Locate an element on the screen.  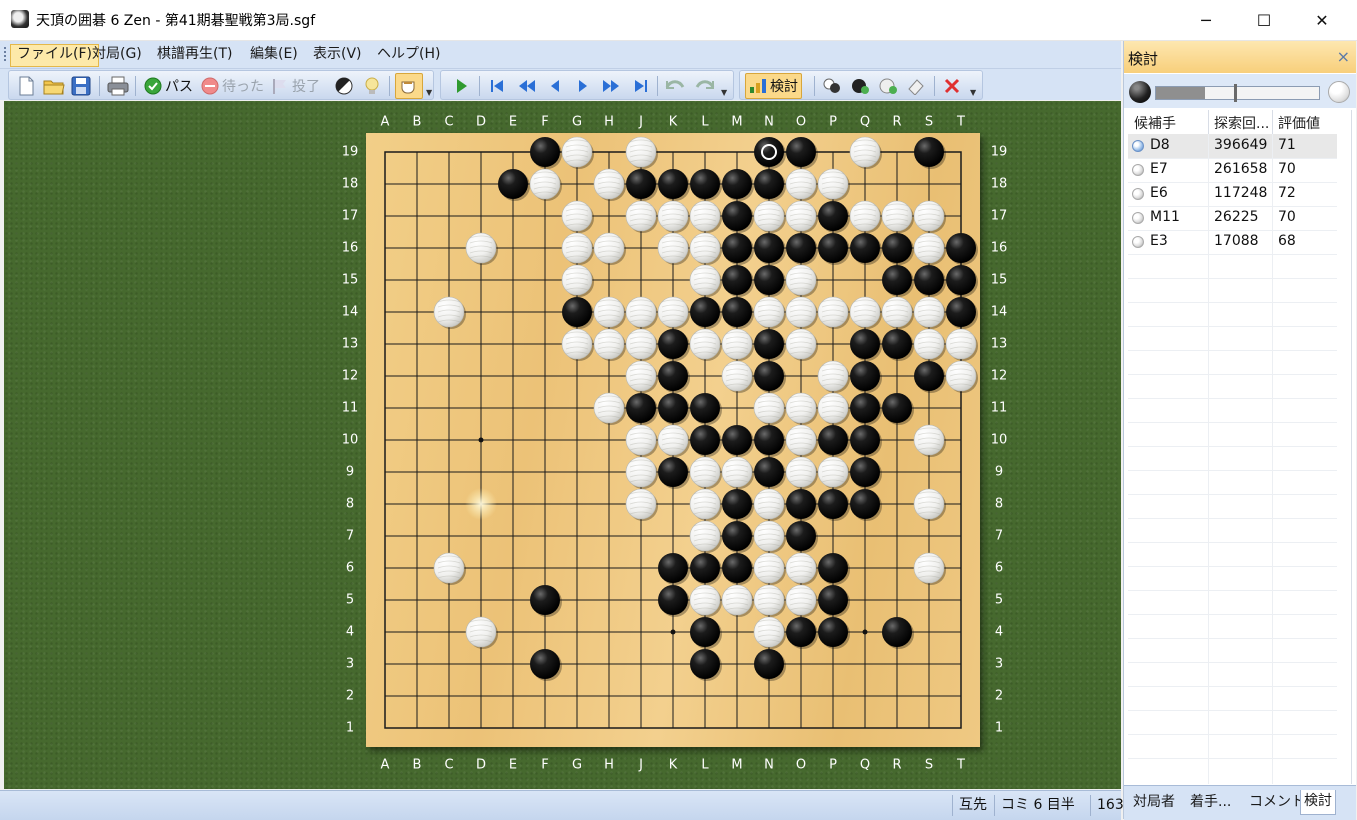
resign-button: 投了 is located at coordinates (295, 86).